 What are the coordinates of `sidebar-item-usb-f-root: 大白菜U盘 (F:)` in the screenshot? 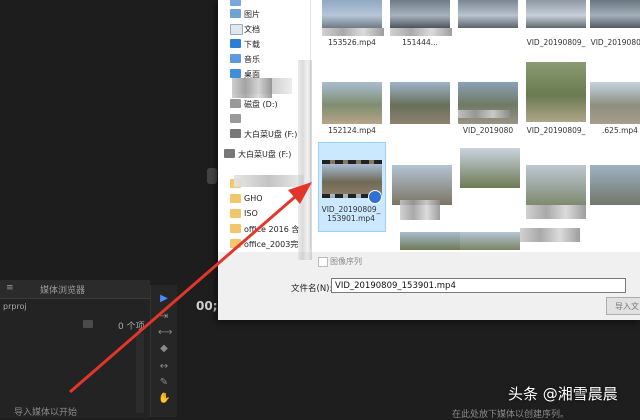 It's located at (264, 154).